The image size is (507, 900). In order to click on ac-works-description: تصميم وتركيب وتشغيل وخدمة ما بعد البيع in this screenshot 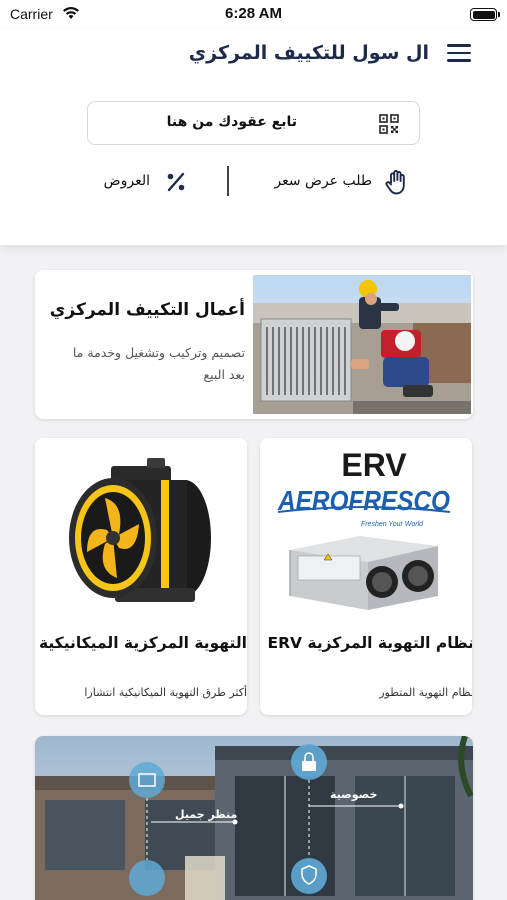, I will do `click(158, 363)`.